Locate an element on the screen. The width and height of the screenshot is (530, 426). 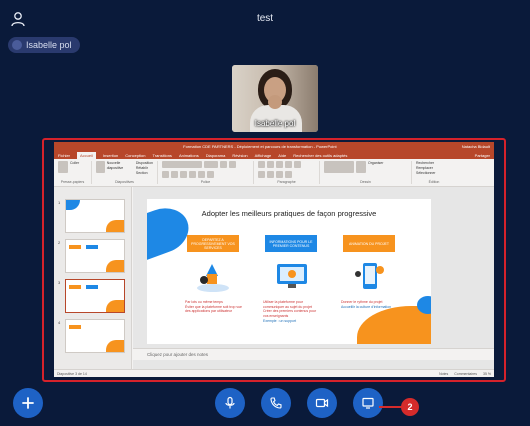
callout-line is located at coordinates (390, 407).